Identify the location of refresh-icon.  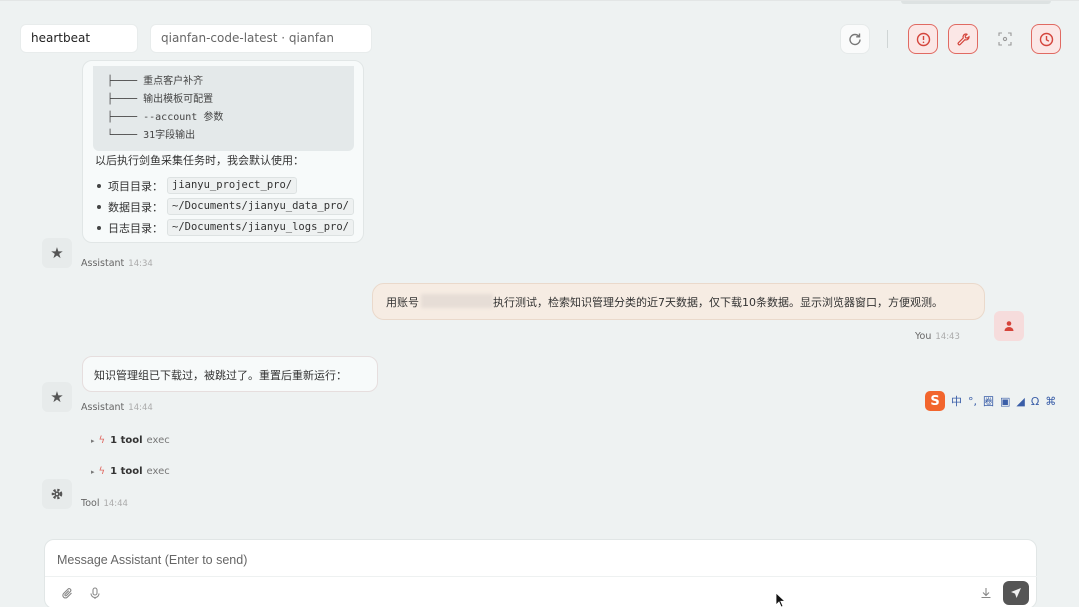
(855, 39).